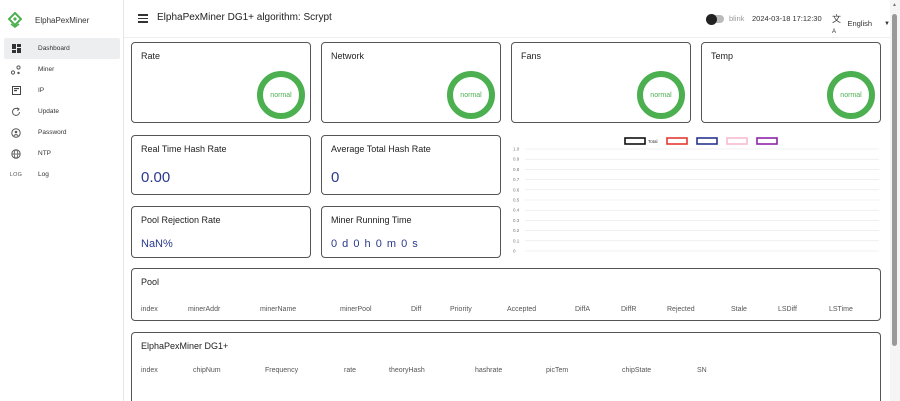 This screenshot has height=401, width=900. I want to click on rate-card: Rate normal, so click(221, 82).